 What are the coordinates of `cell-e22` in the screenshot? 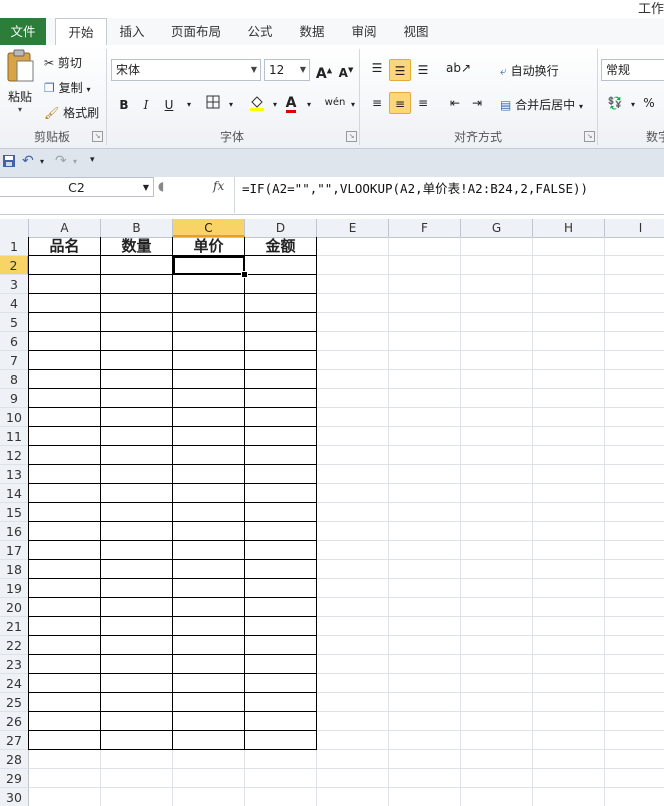 It's located at (353, 645).